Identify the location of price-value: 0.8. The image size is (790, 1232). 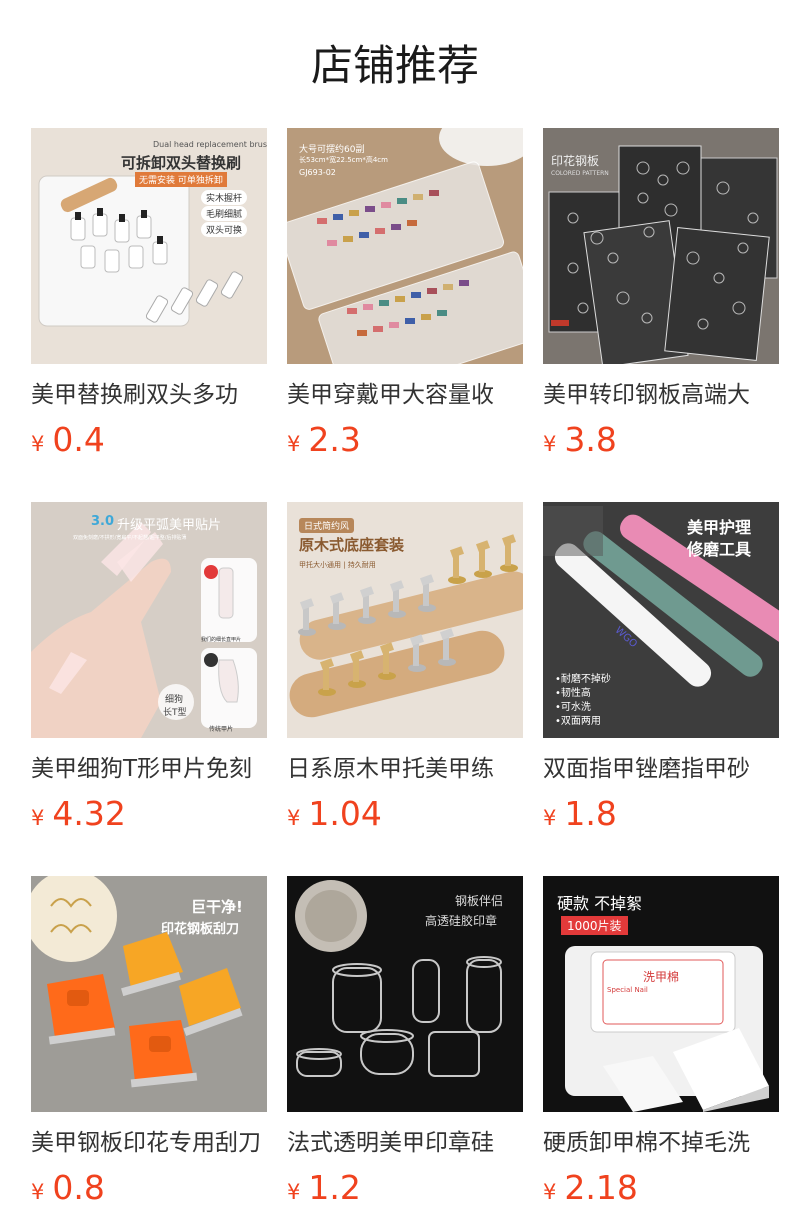
(78, 1187).